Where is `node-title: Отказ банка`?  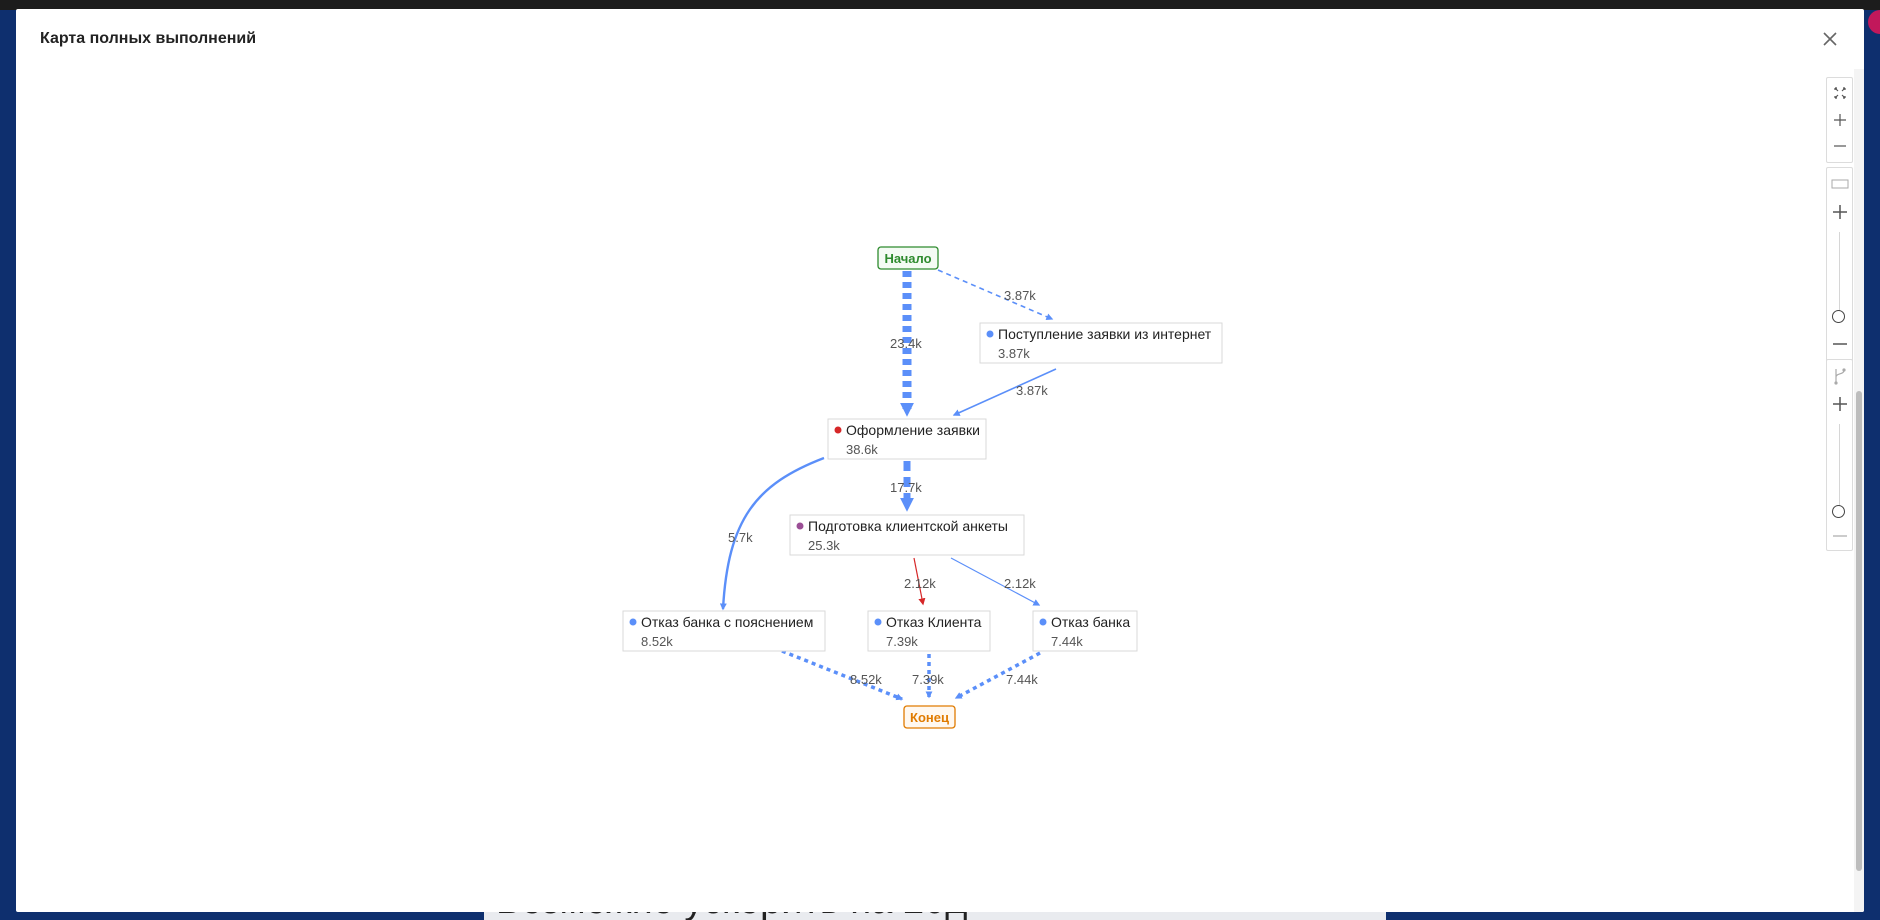
node-title: Отказ банка is located at coordinates (1090, 622).